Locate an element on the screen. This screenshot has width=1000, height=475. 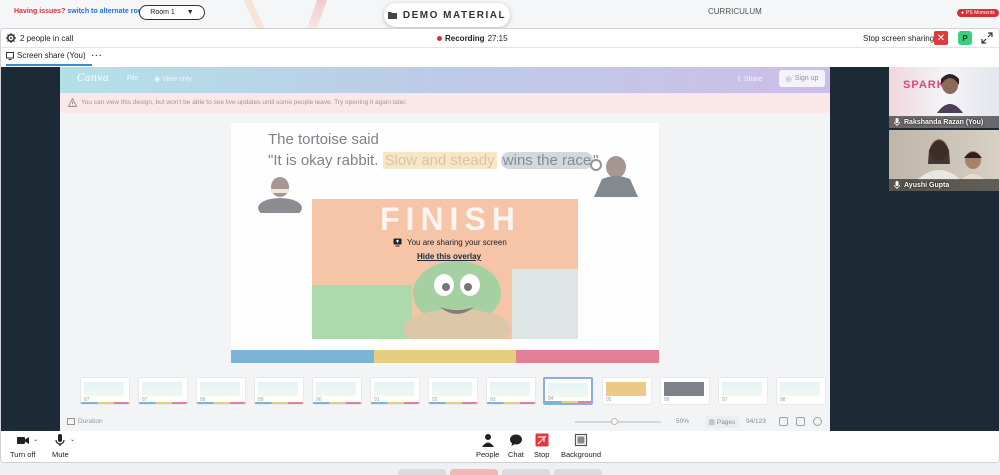
record-dot-icon is located at coordinates (439, 38).